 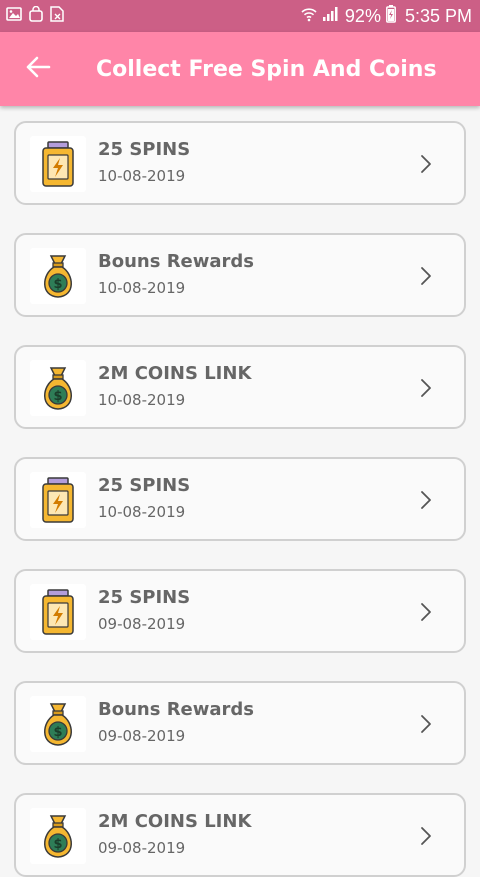 What do you see at coordinates (57, 16) in the screenshot?
I see `sim-icon` at bounding box center [57, 16].